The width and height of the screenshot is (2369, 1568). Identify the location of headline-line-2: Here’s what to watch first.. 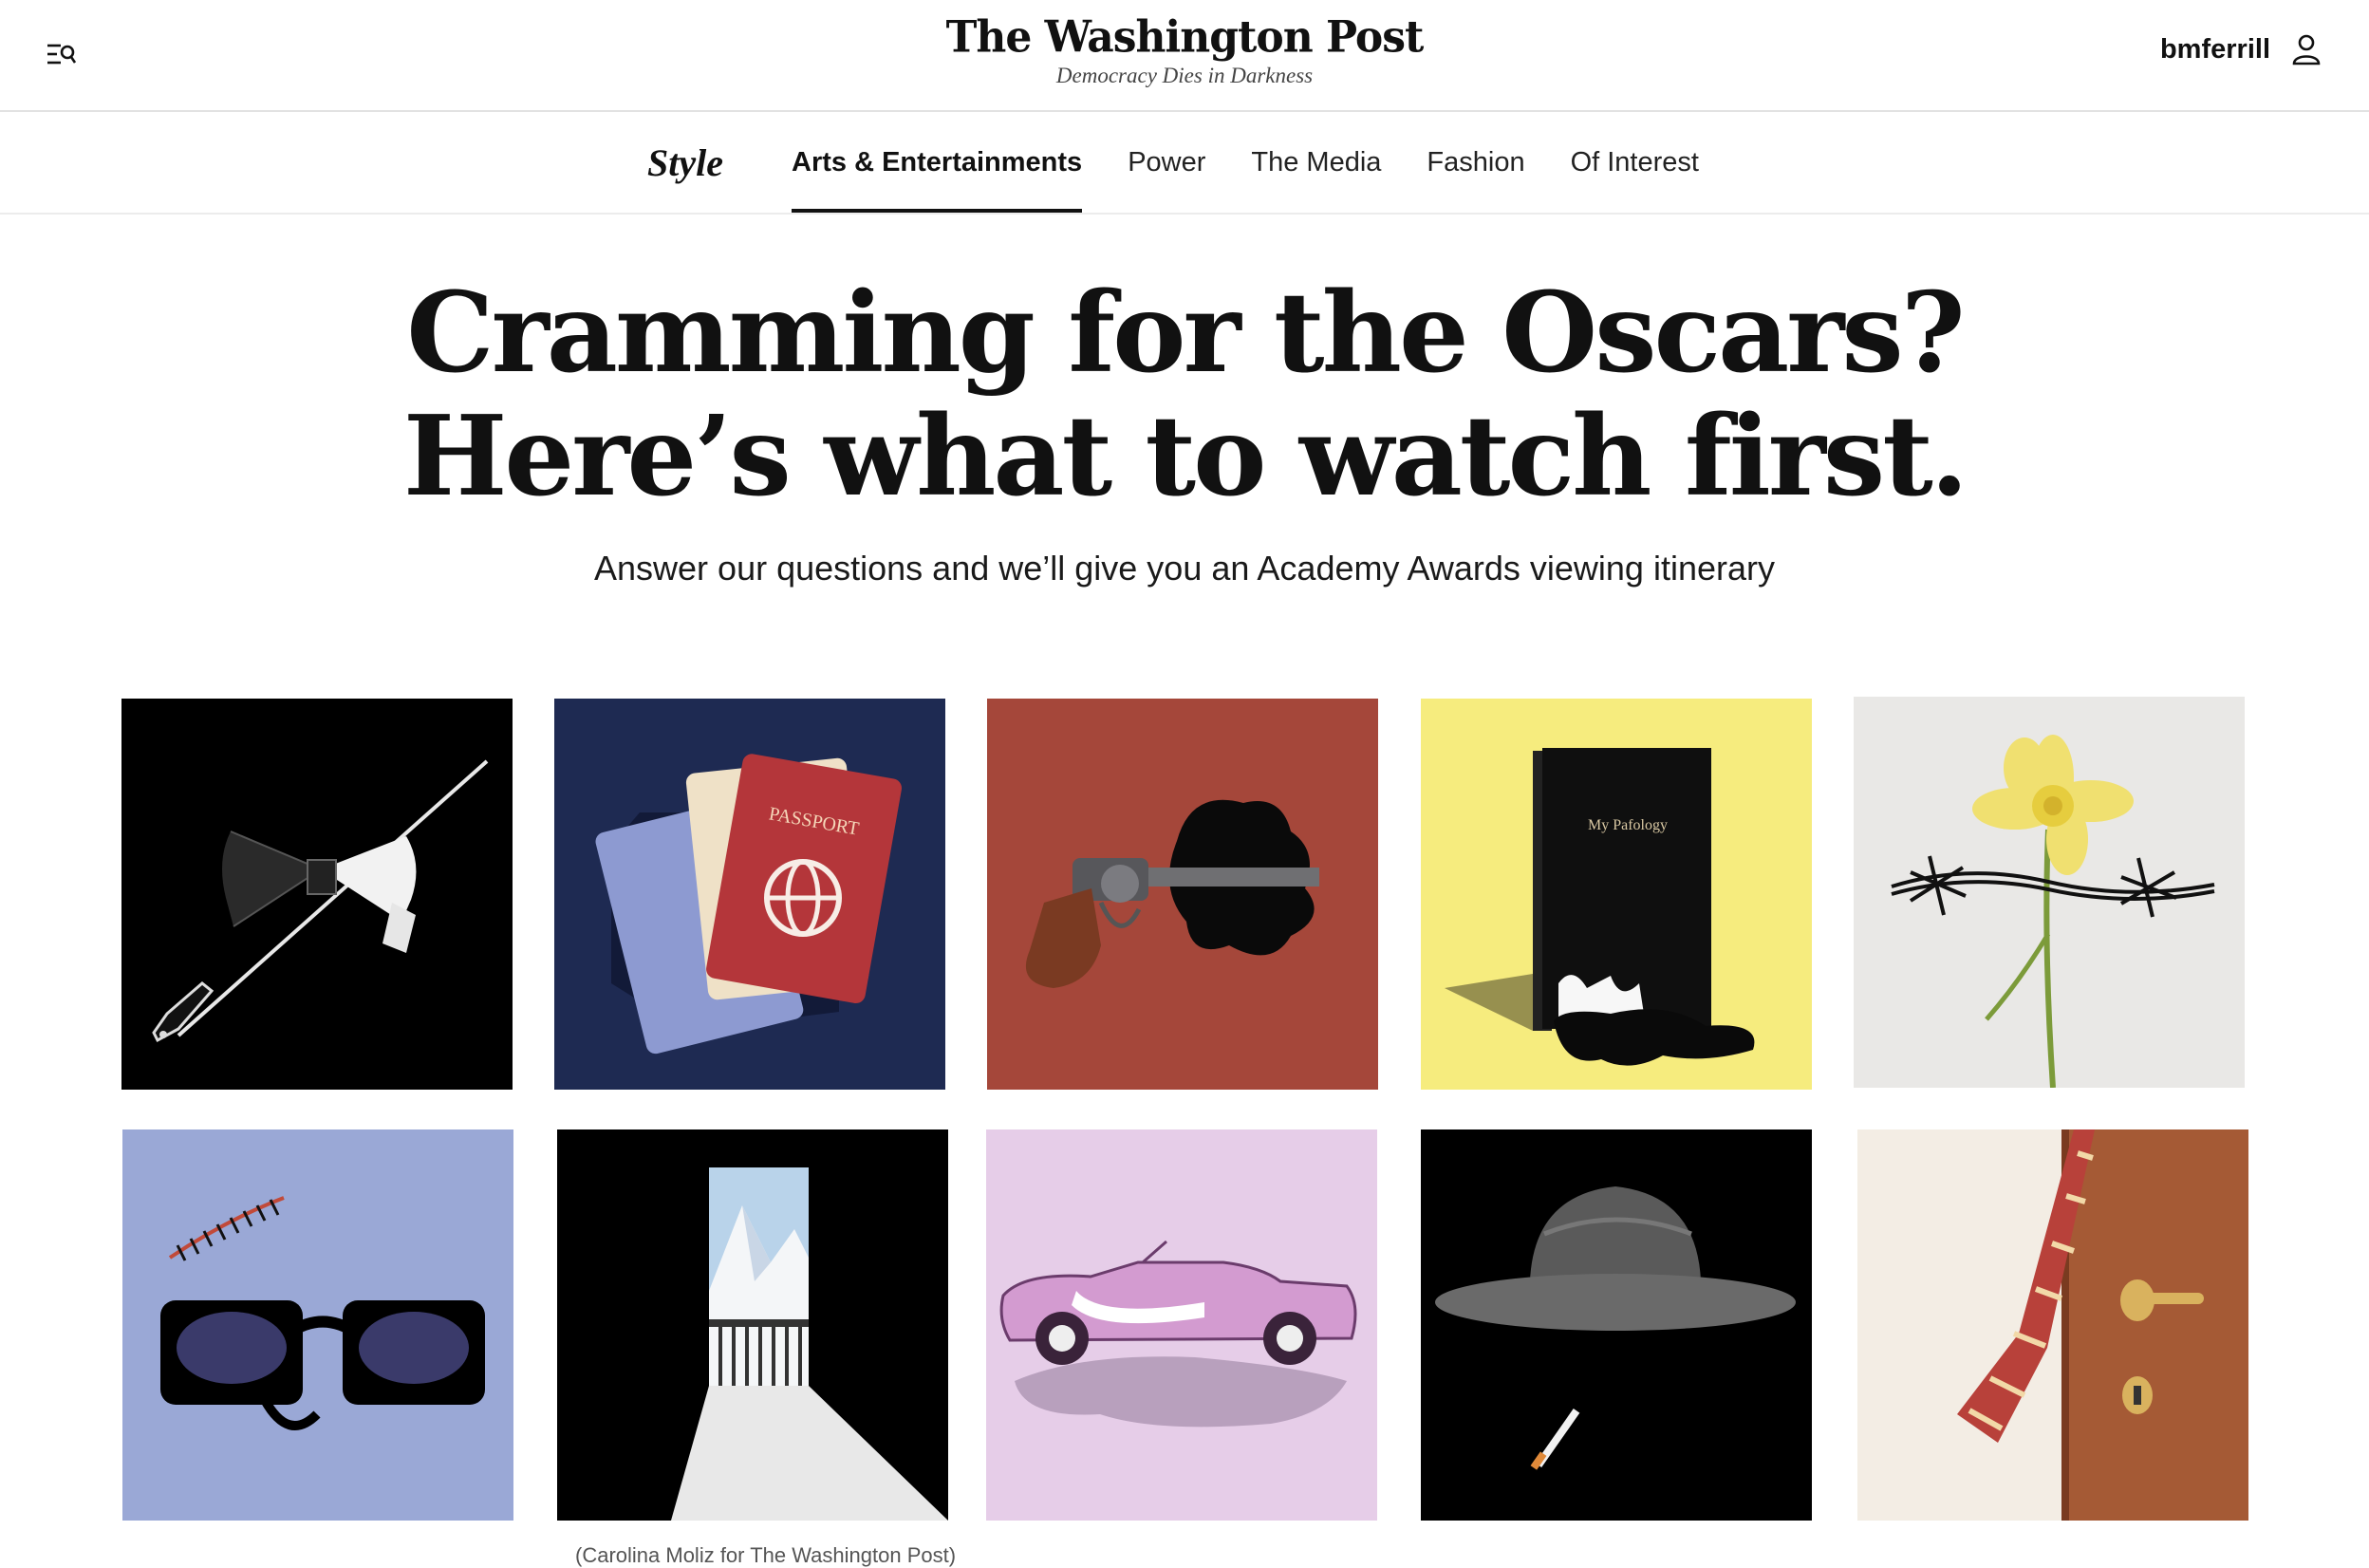
(1185, 457).